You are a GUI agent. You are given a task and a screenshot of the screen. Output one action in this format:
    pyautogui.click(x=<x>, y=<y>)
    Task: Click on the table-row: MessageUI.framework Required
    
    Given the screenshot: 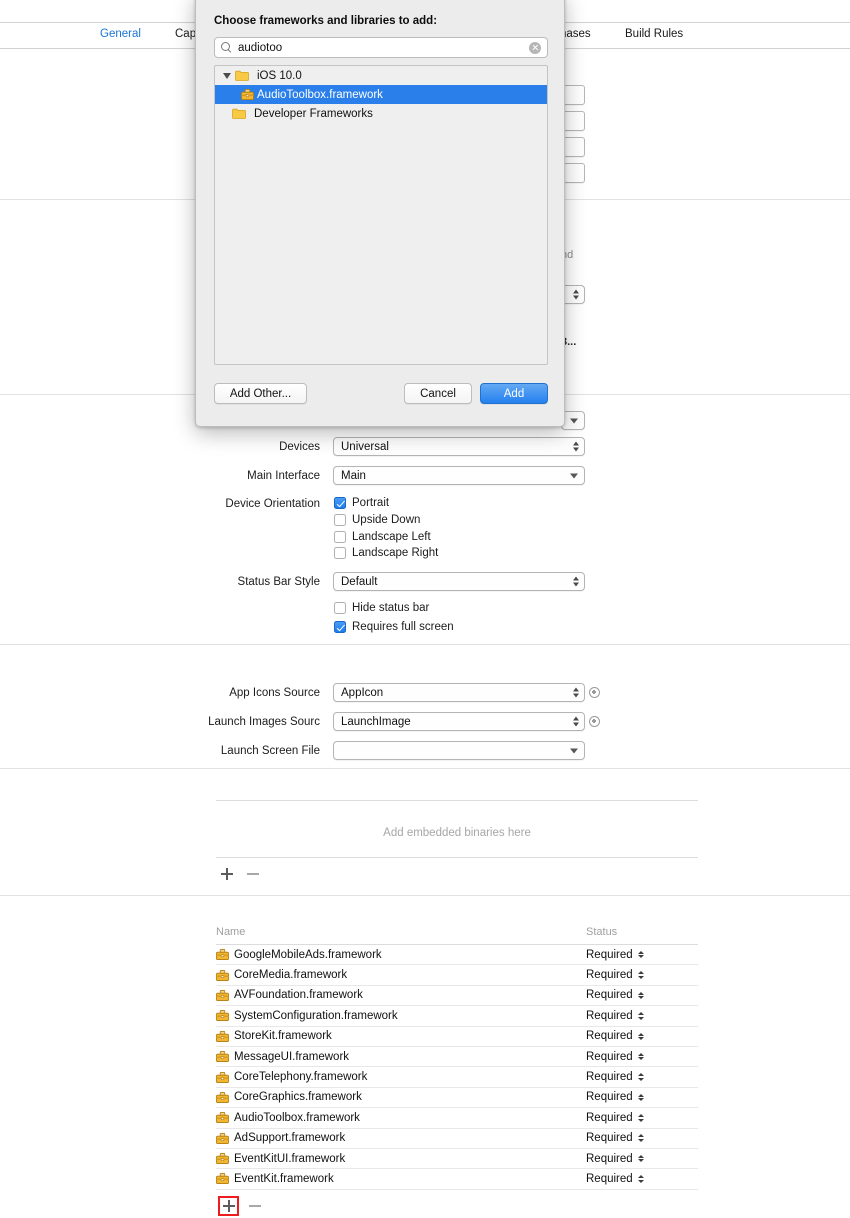 What is the action you would take?
    pyautogui.click(x=457, y=1057)
    